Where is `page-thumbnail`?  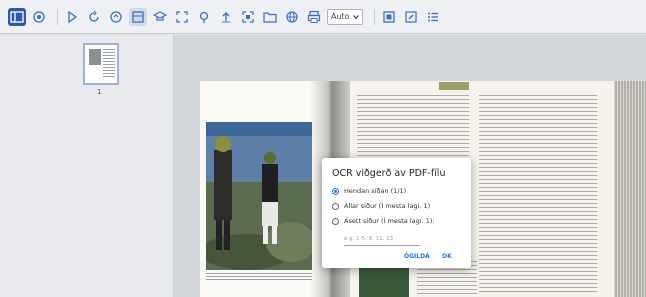
page-thumbnail is located at coordinates (101, 64).